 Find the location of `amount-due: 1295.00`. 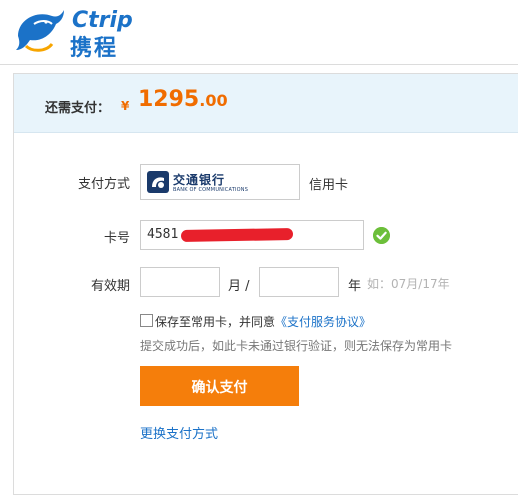

amount-due: 1295.00 is located at coordinates (183, 99).